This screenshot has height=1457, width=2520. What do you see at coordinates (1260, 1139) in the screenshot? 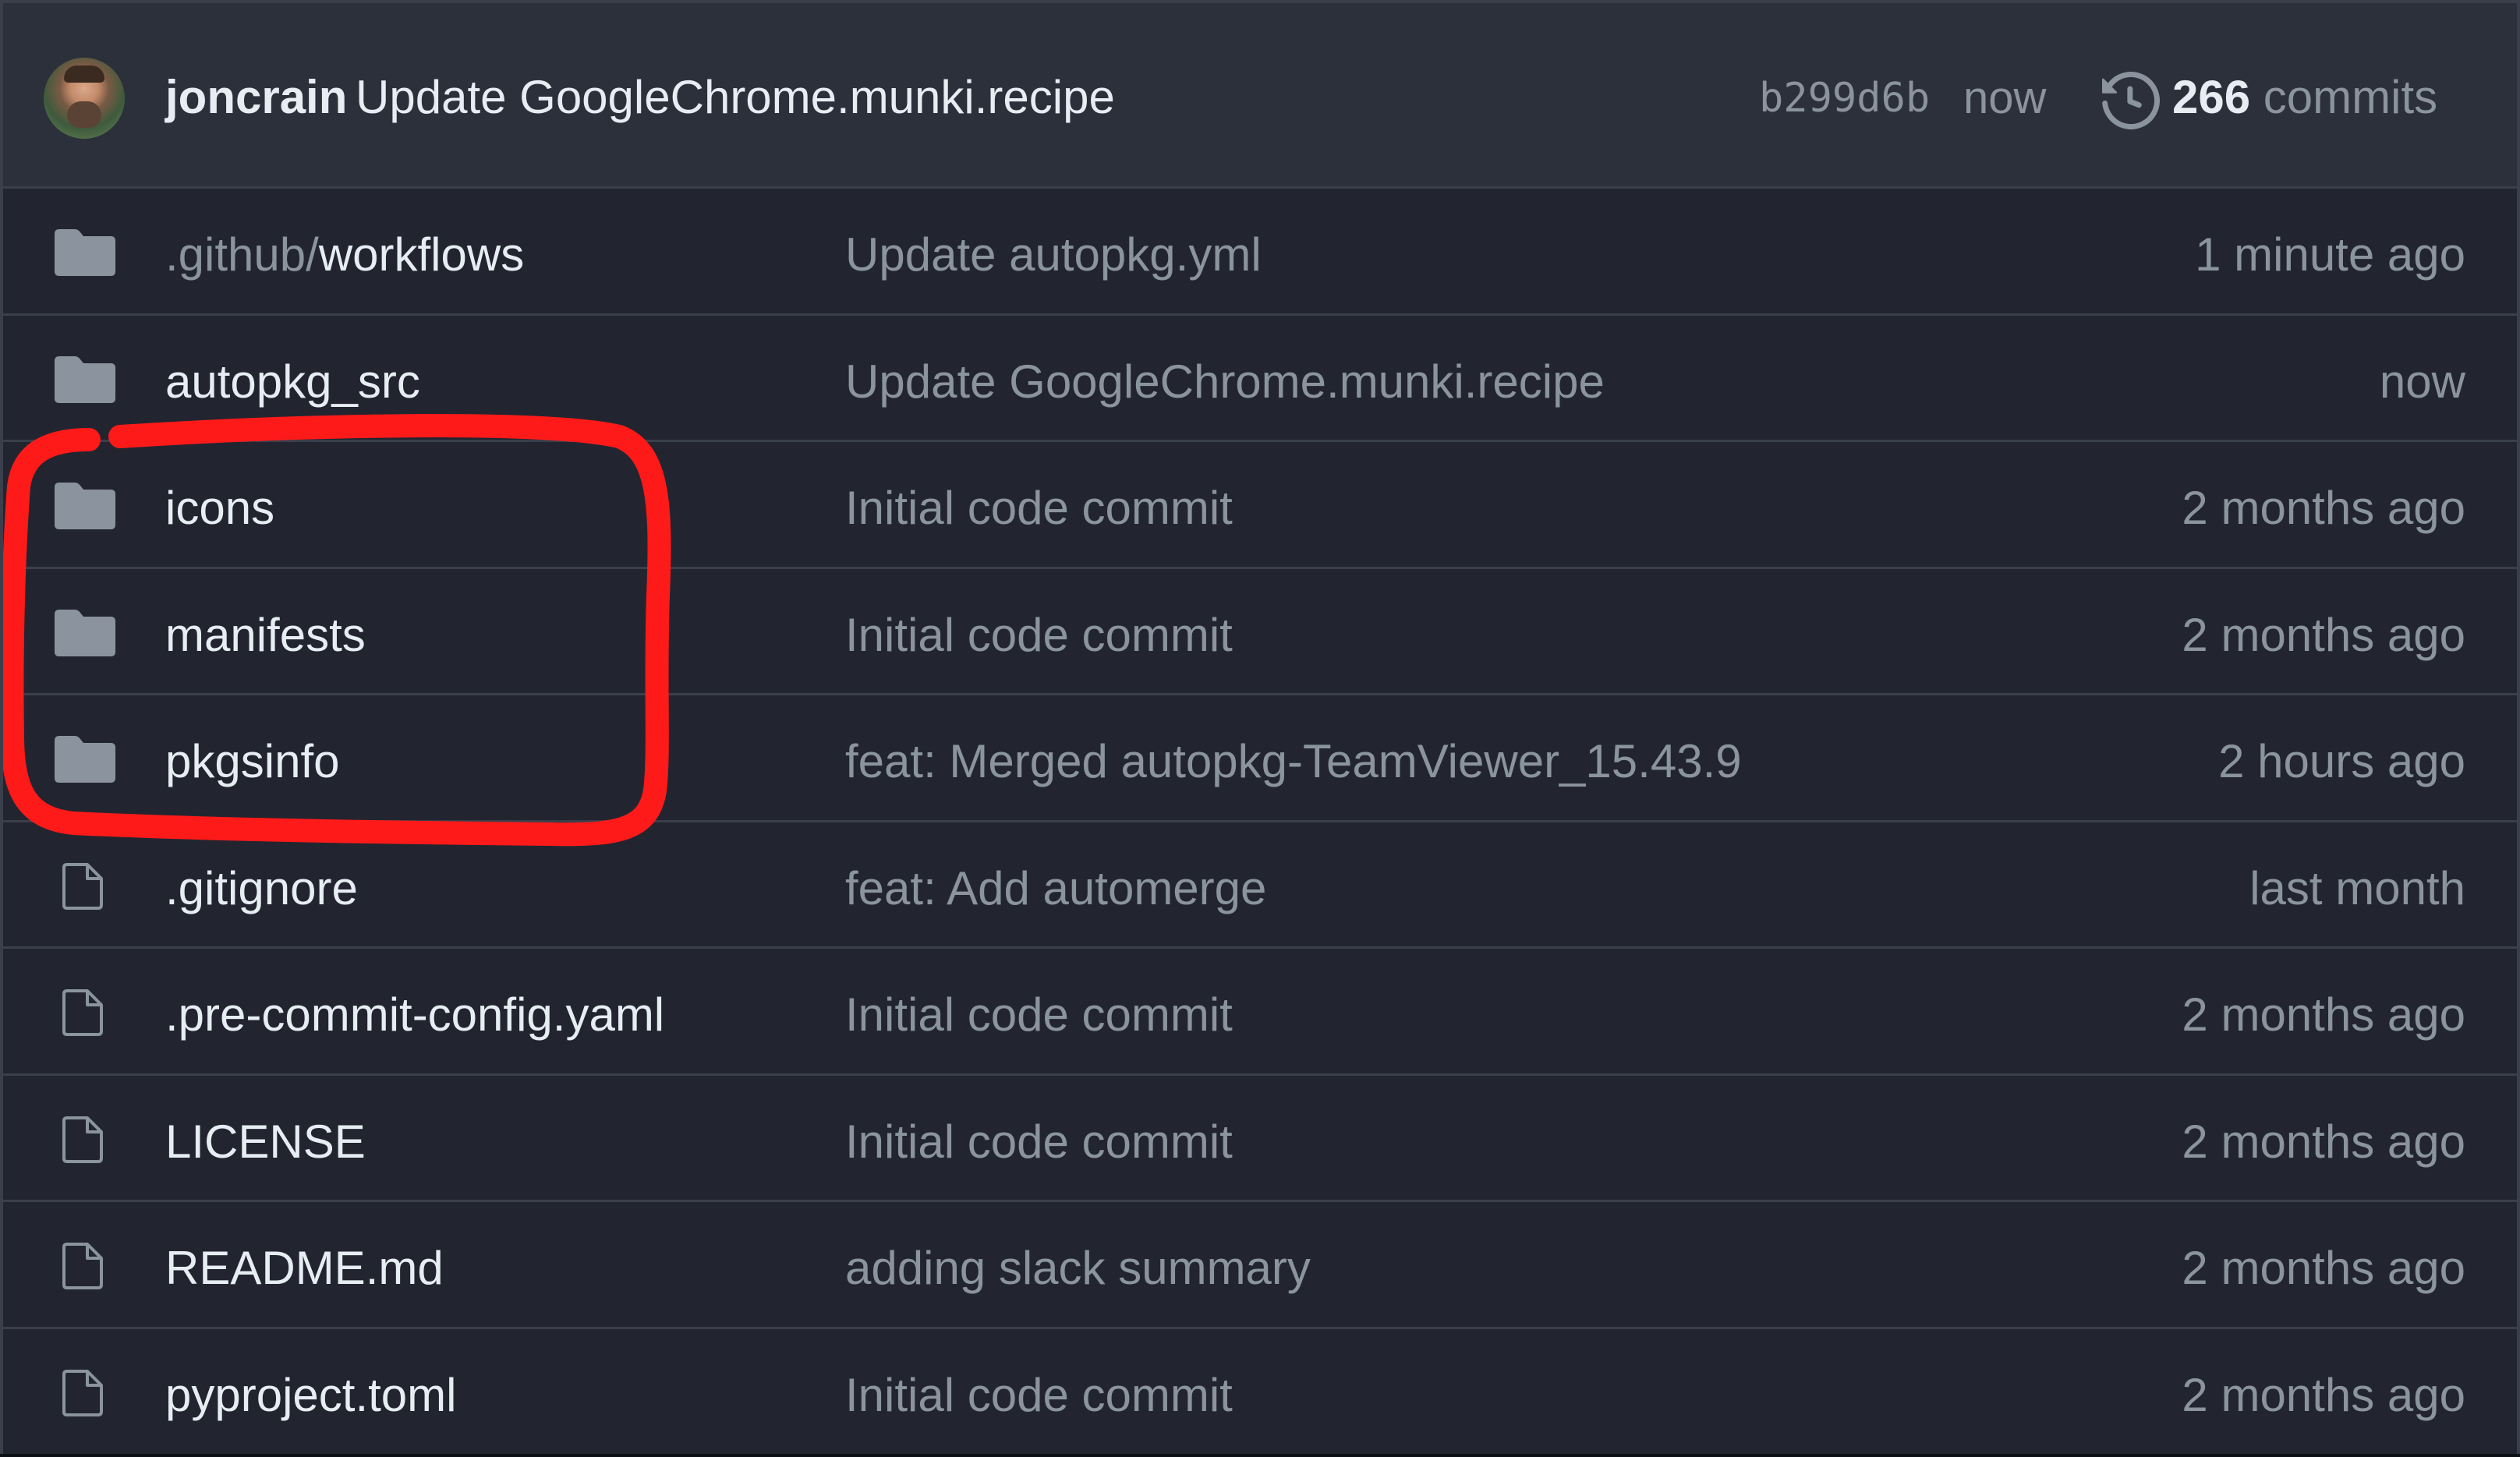
I see `file-row: LICENSE Initial code commit 2 months ago` at bounding box center [1260, 1139].